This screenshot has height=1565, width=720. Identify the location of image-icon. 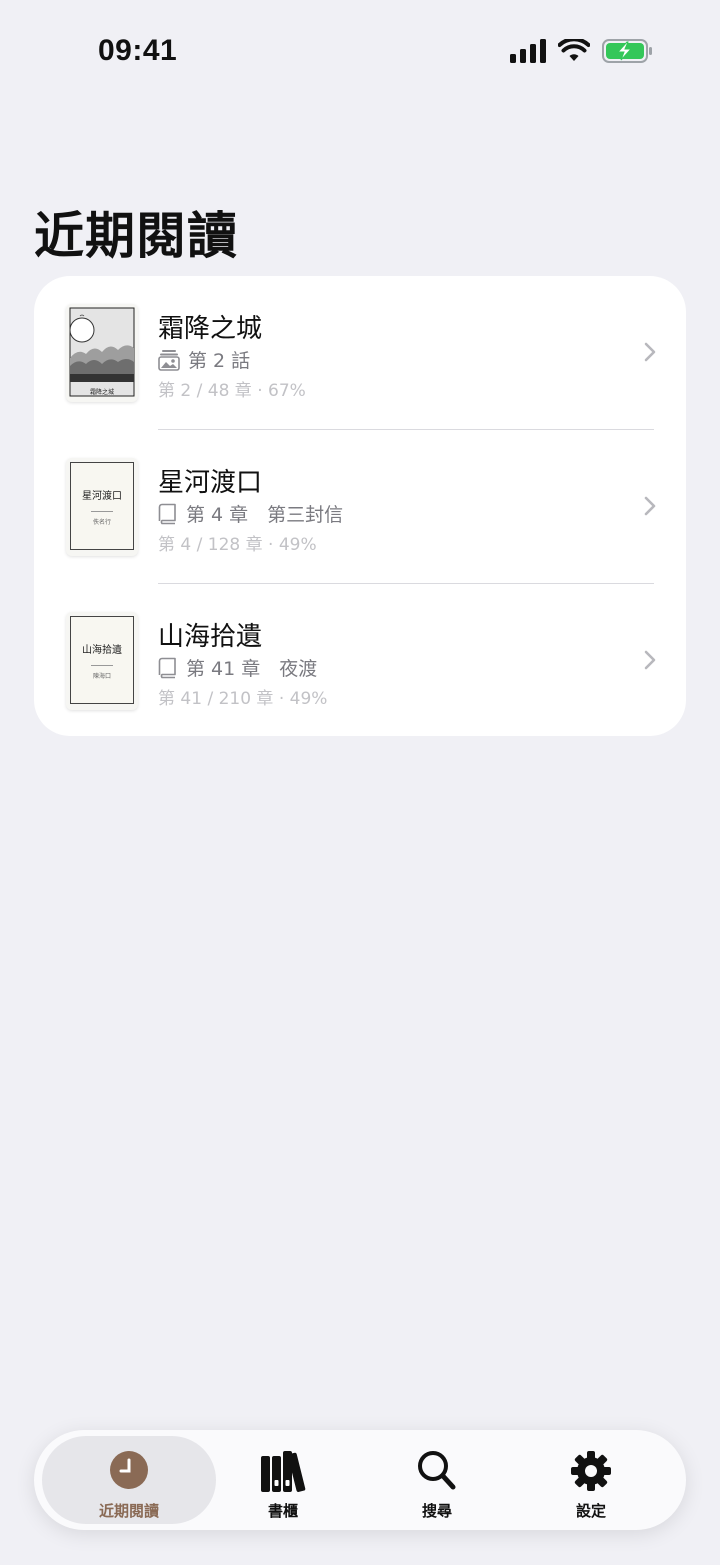
(169, 360).